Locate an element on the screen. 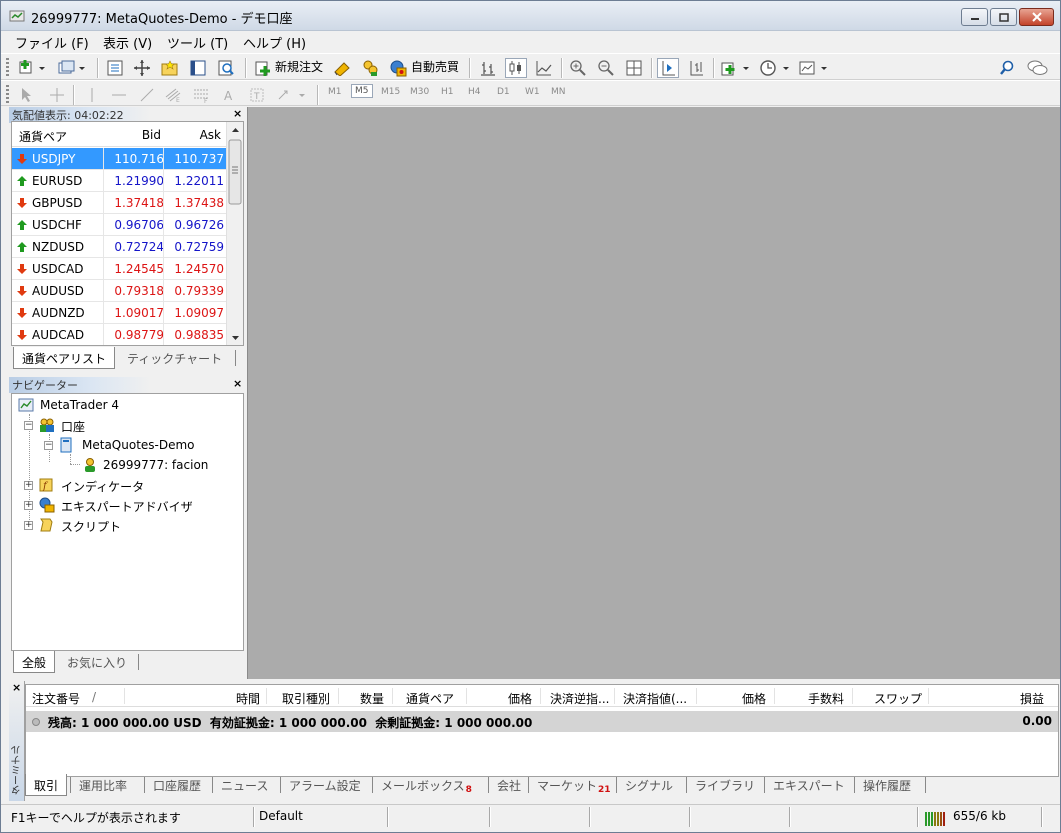  crosshair-move-button is located at coordinates (142, 68).